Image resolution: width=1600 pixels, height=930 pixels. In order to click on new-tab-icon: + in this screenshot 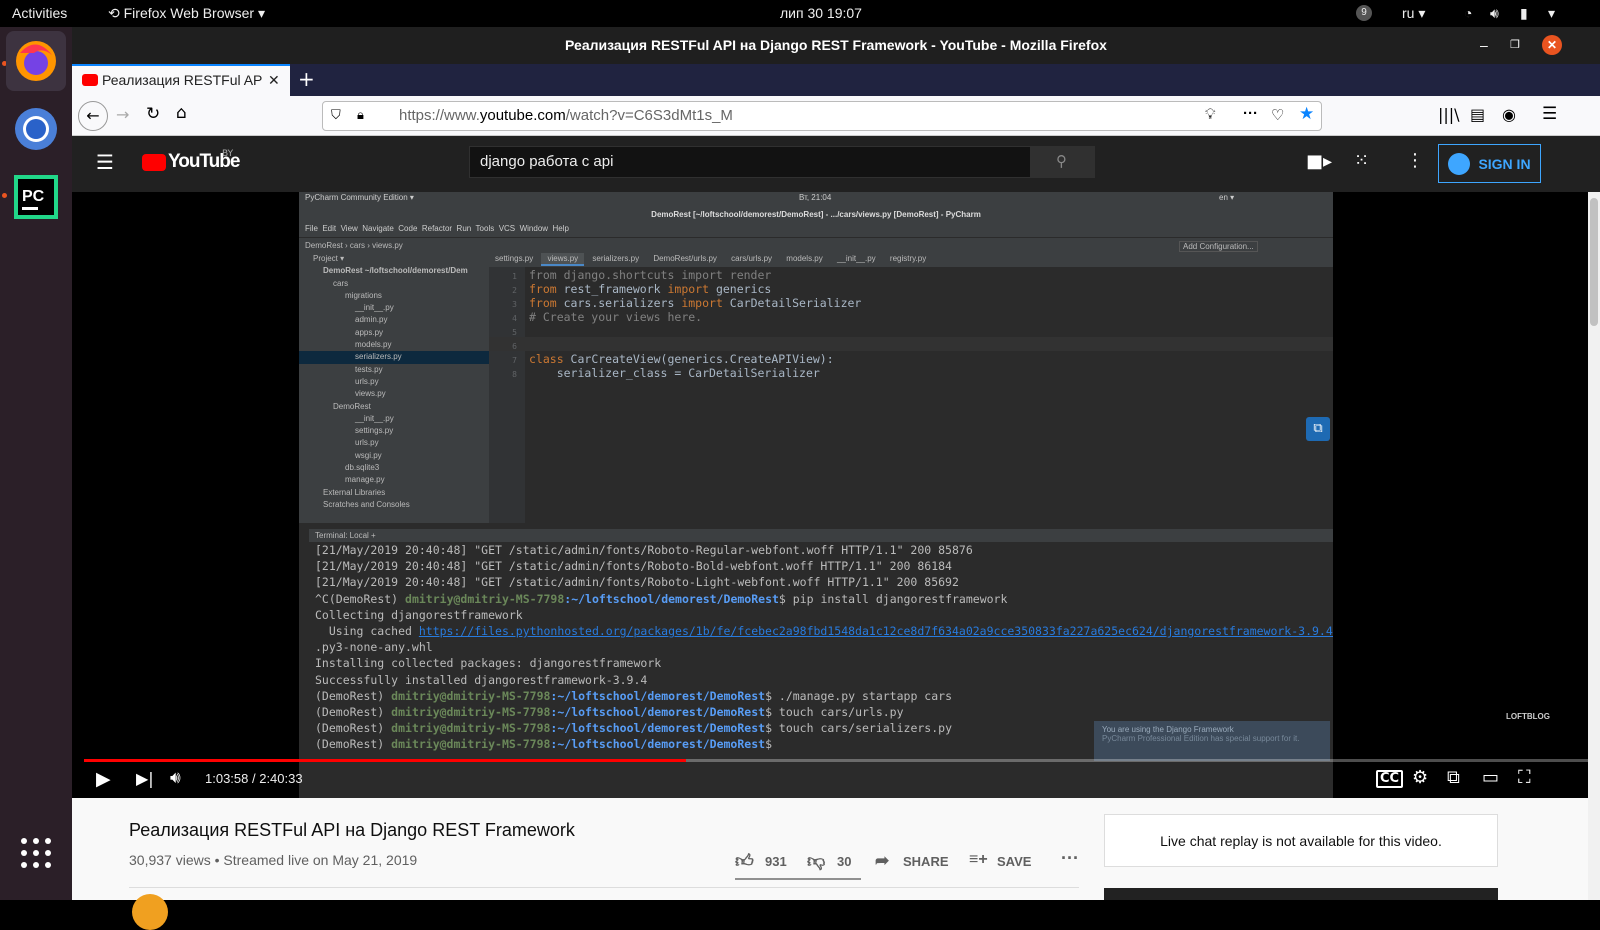, I will do `click(306, 79)`.